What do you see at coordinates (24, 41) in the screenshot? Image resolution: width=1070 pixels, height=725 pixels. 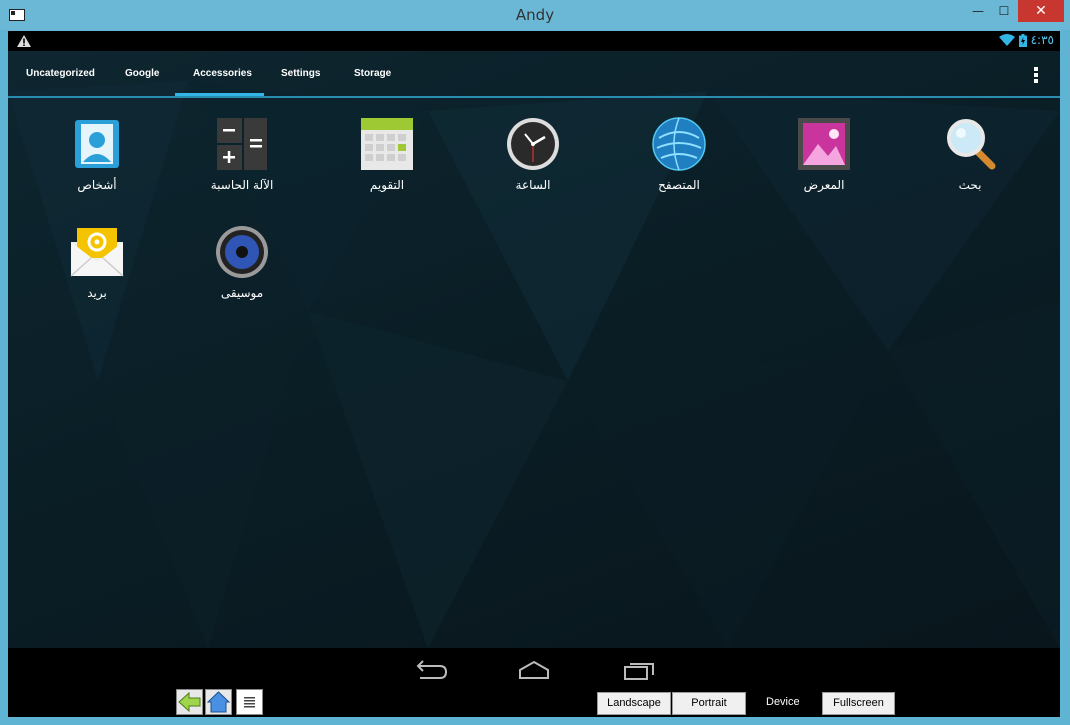 I see `warning-icon` at bounding box center [24, 41].